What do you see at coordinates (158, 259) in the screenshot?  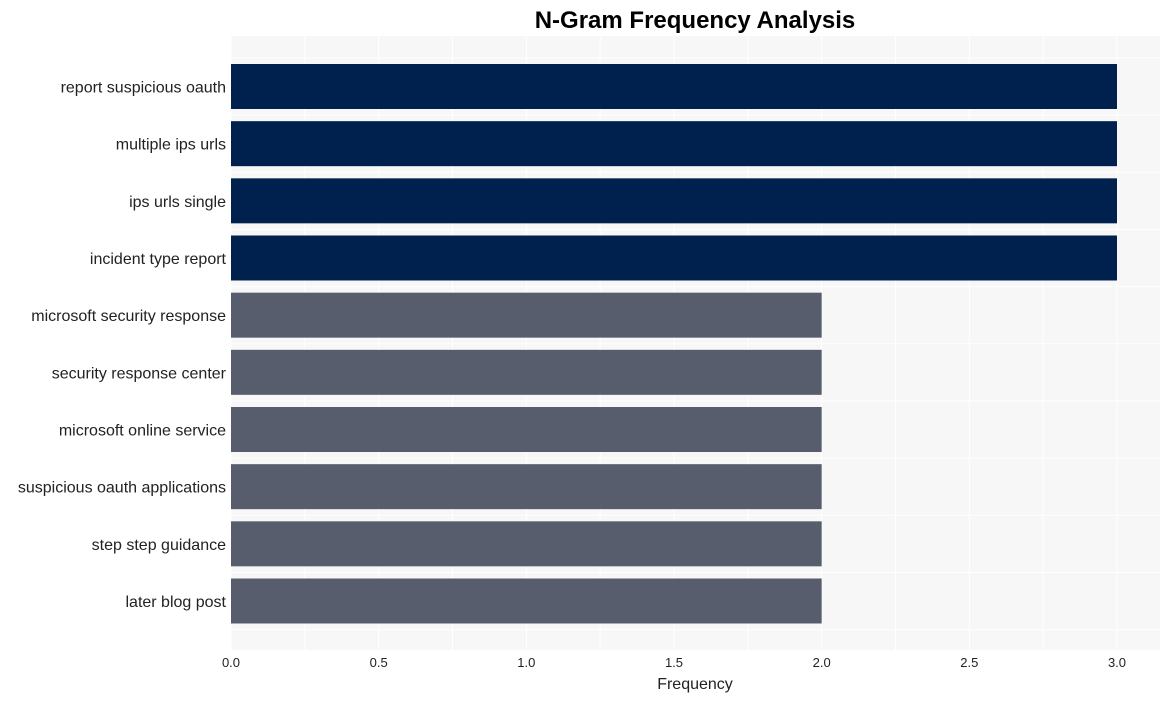 I see `y-tick-label: incident type report` at bounding box center [158, 259].